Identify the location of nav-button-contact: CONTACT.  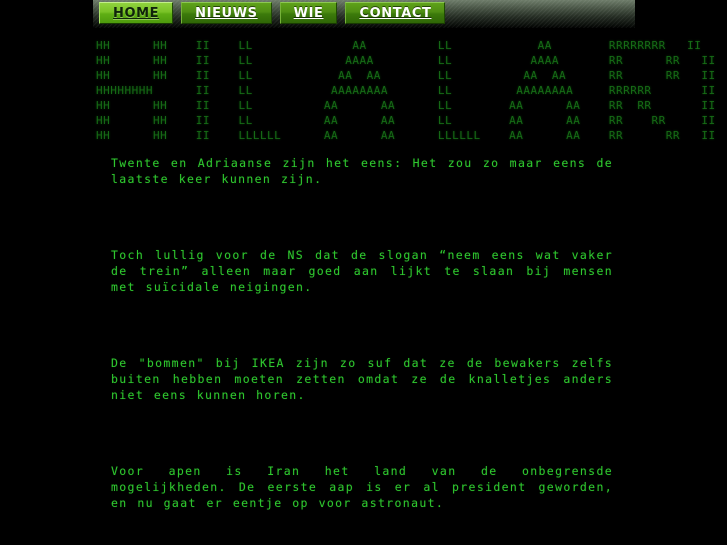
(395, 13).